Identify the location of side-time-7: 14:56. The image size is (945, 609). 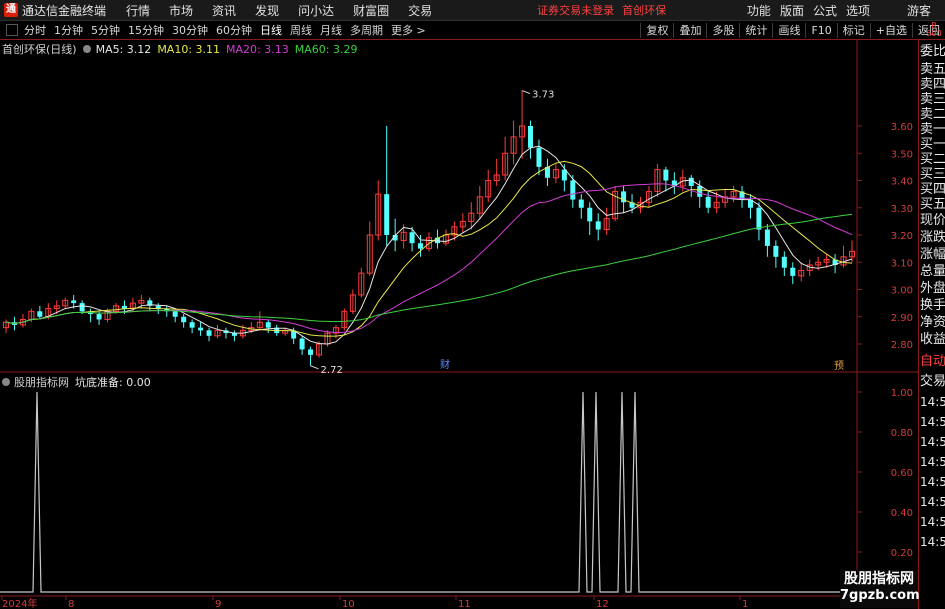
(932, 522).